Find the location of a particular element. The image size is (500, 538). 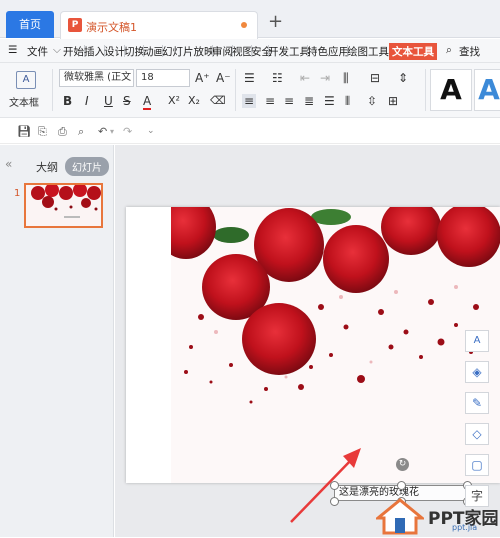

title-tab-bar: 首页 P 演示文稿1 + is located at coordinates (250, 19).